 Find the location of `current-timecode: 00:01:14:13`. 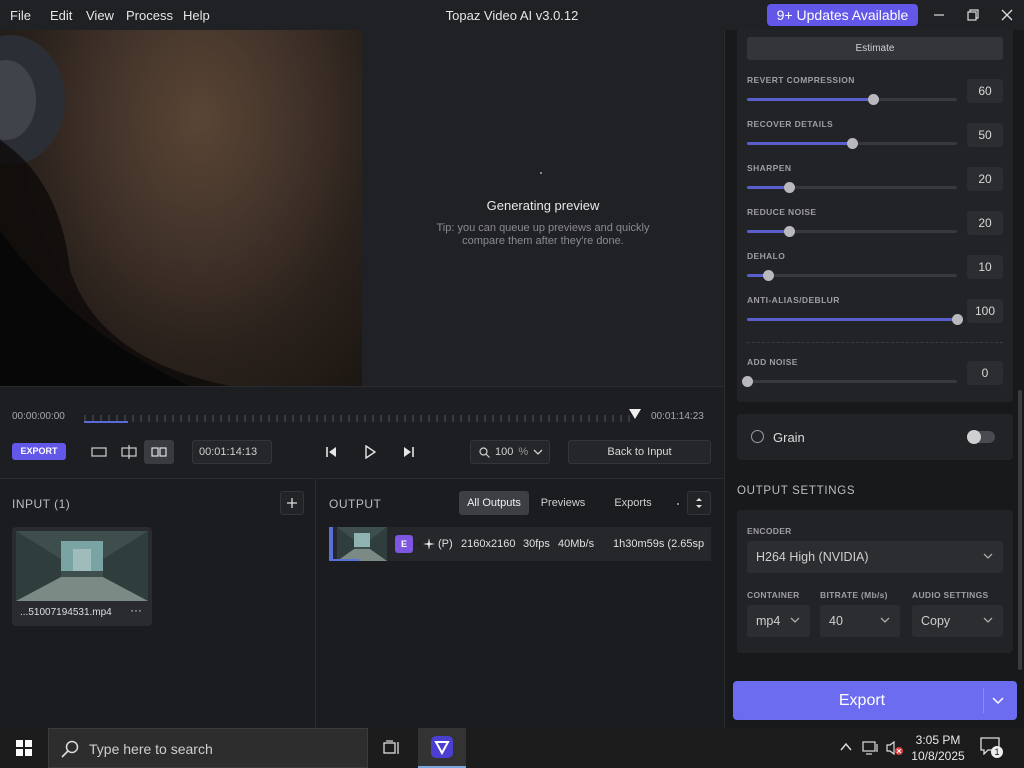

current-timecode: 00:01:14:13 is located at coordinates (232, 452).